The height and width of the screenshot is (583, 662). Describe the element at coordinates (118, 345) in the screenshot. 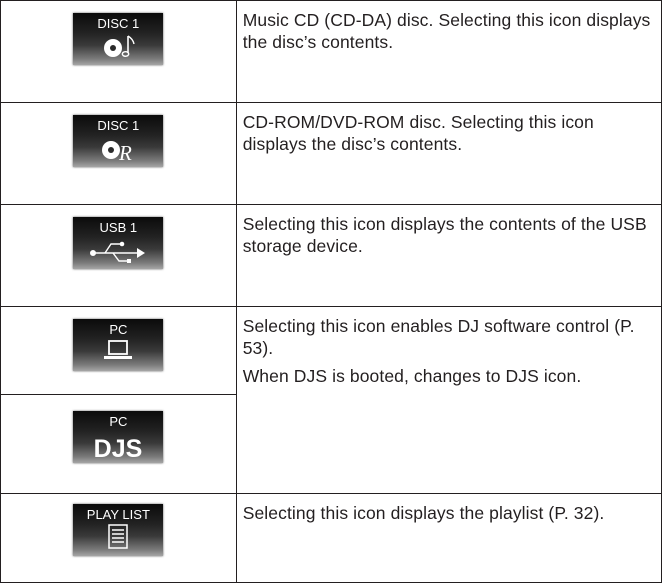

I see `computer-icon: PC` at that location.